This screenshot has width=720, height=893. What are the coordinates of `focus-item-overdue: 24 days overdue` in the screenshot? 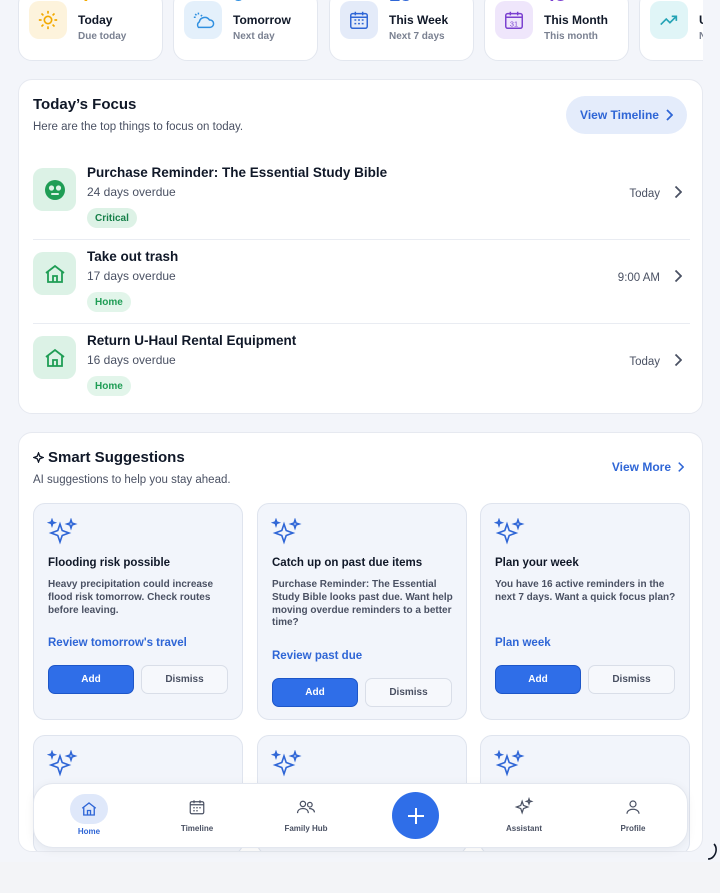 It's located at (131, 192).